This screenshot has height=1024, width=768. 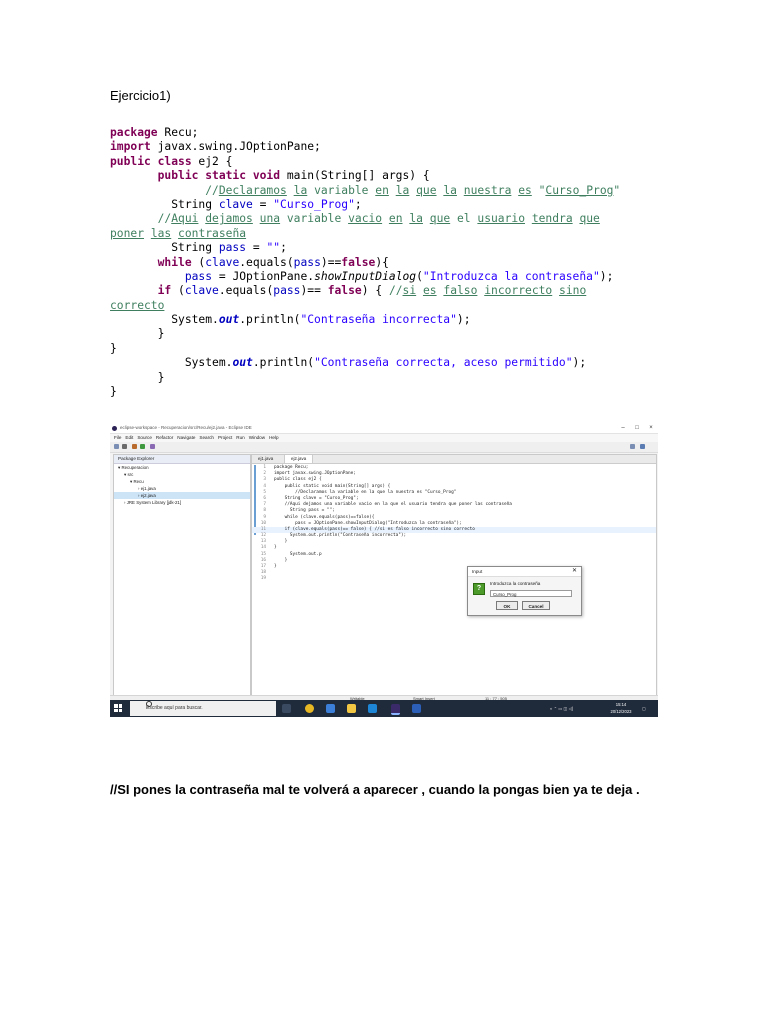 I want to click on comment-word: si, so click(x=409, y=291).